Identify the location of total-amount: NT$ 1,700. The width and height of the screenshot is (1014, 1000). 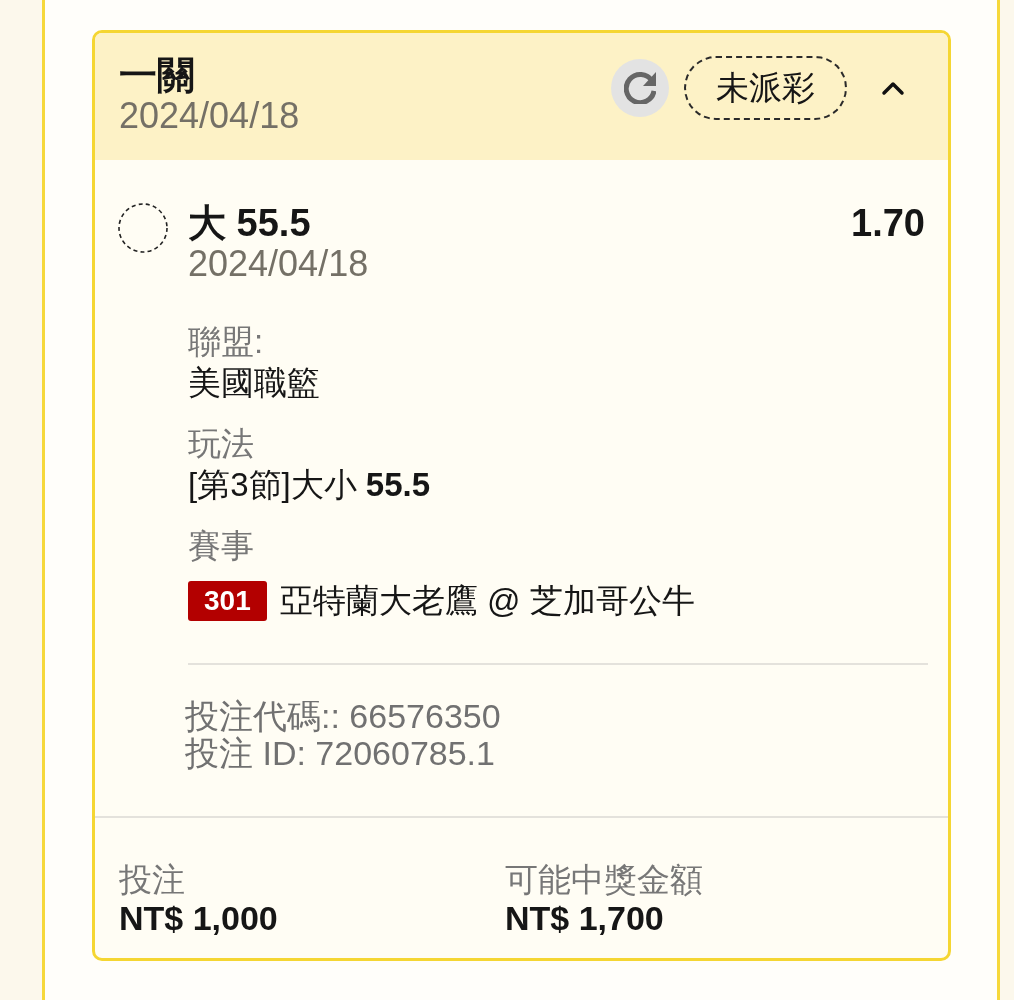
(585, 918).